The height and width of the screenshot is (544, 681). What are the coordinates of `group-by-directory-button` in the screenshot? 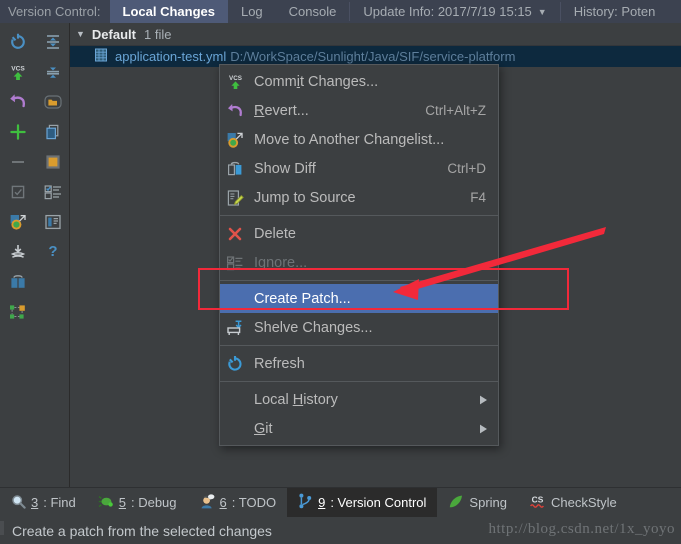 It's located at (52, 102).